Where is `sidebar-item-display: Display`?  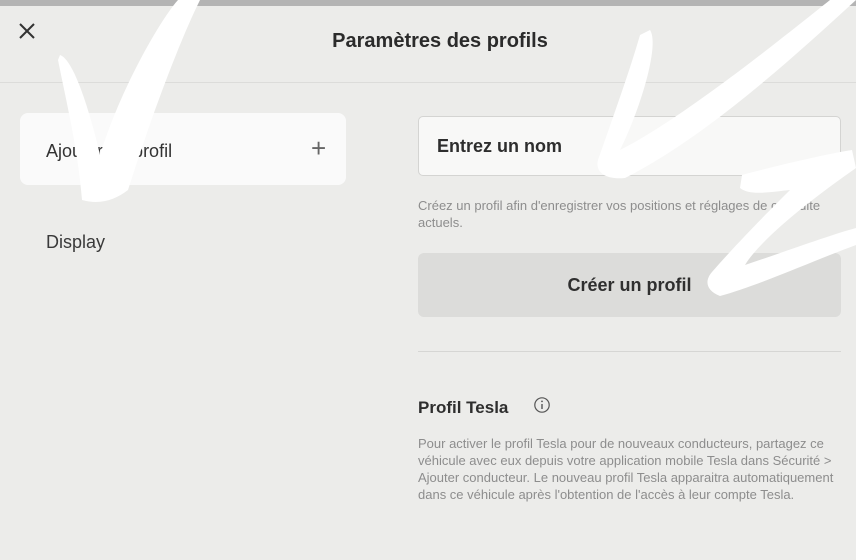
sidebar-item-display: Display is located at coordinates (75, 242).